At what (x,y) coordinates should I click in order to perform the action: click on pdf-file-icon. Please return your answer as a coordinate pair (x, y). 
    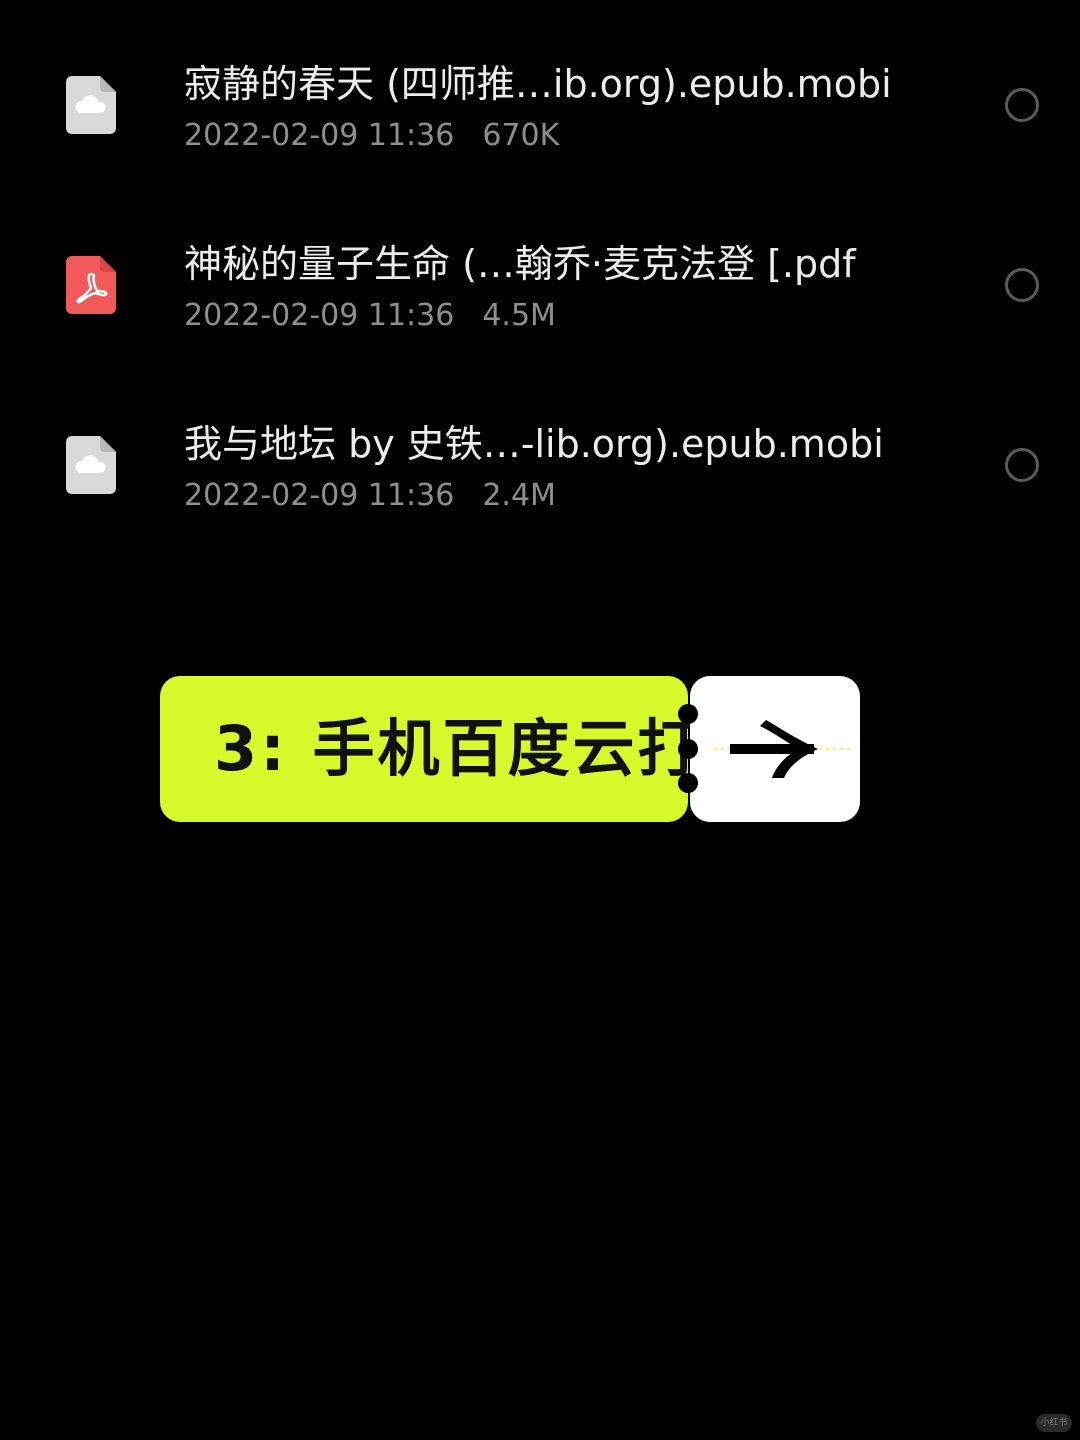
    Looking at the image, I should click on (91, 285).